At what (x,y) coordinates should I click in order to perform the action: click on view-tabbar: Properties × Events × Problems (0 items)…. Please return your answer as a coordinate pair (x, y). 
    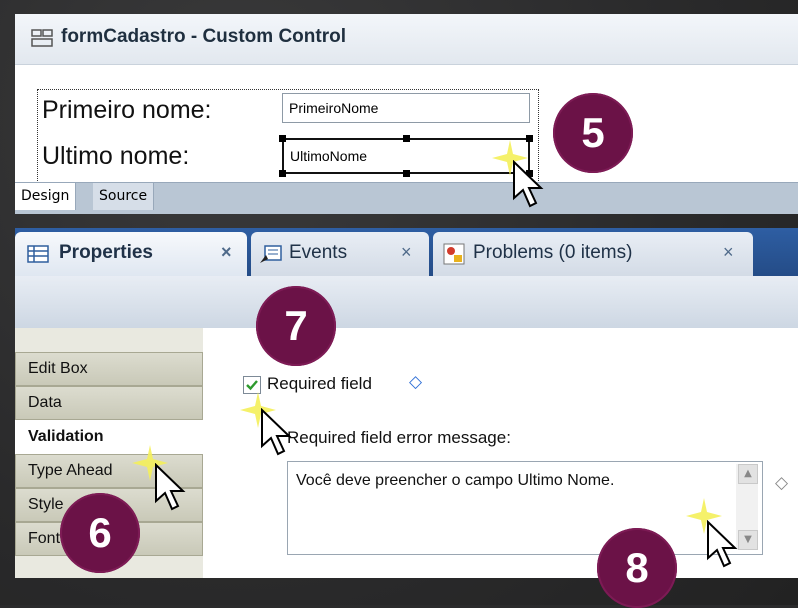
    Looking at the image, I should click on (406, 252).